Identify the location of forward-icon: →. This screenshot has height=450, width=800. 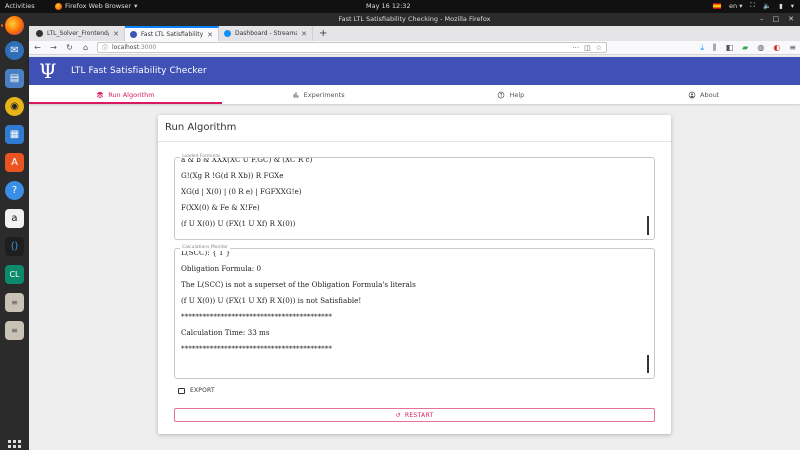
(53, 47).